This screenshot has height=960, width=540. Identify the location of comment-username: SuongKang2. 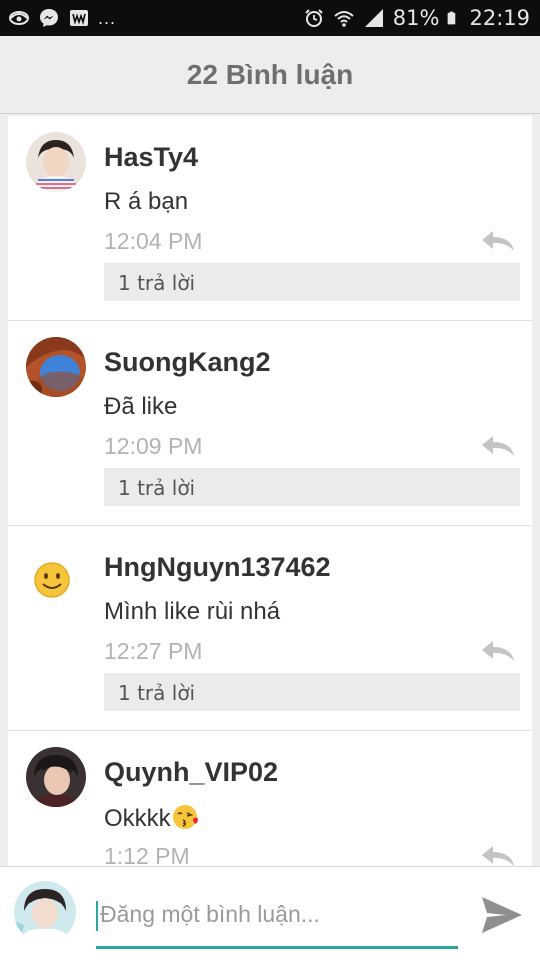
(187, 362).